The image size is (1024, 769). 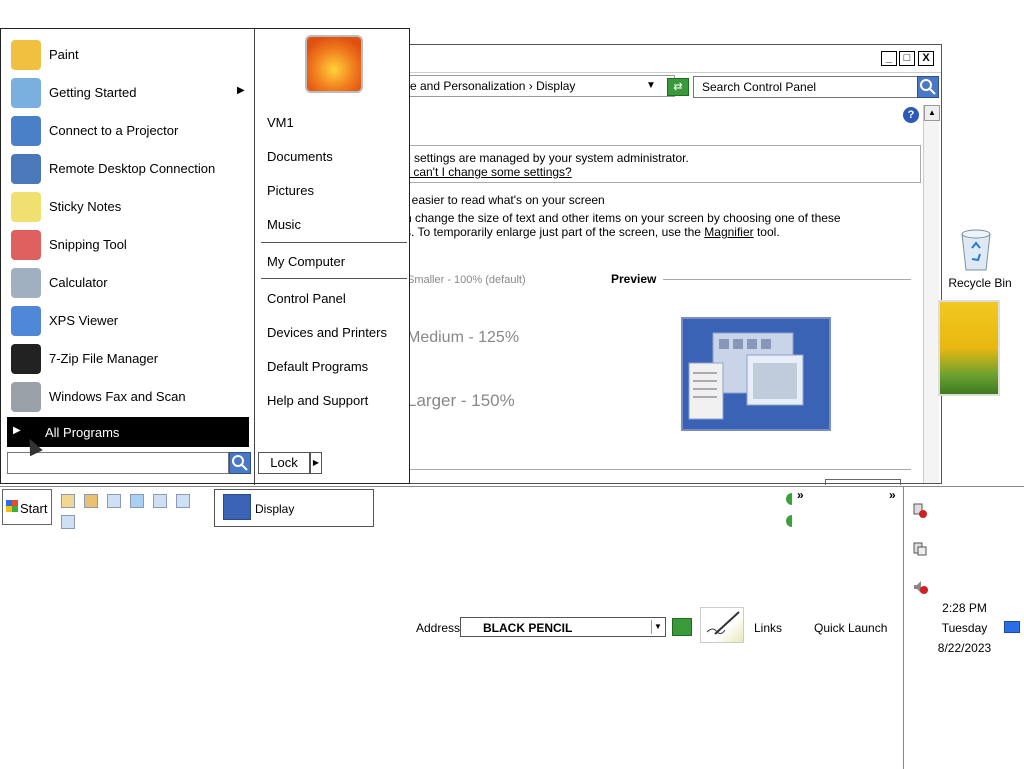 What do you see at coordinates (64, 54) in the screenshot?
I see `program-label: Paint` at bounding box center [64, 54].